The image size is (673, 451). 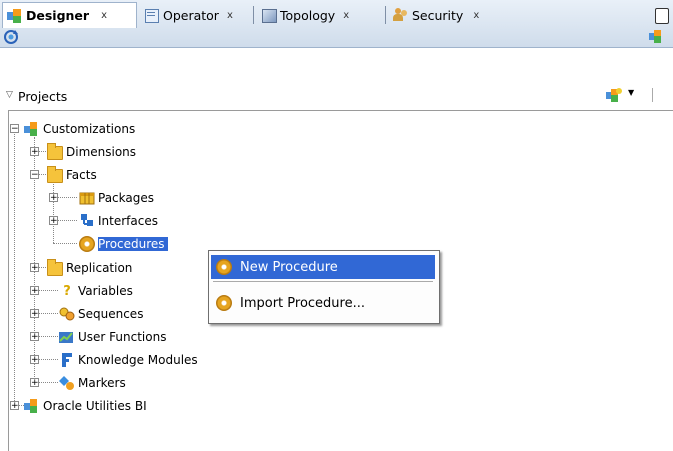 I want to click on topology-icon, so click(x=269, y=15).